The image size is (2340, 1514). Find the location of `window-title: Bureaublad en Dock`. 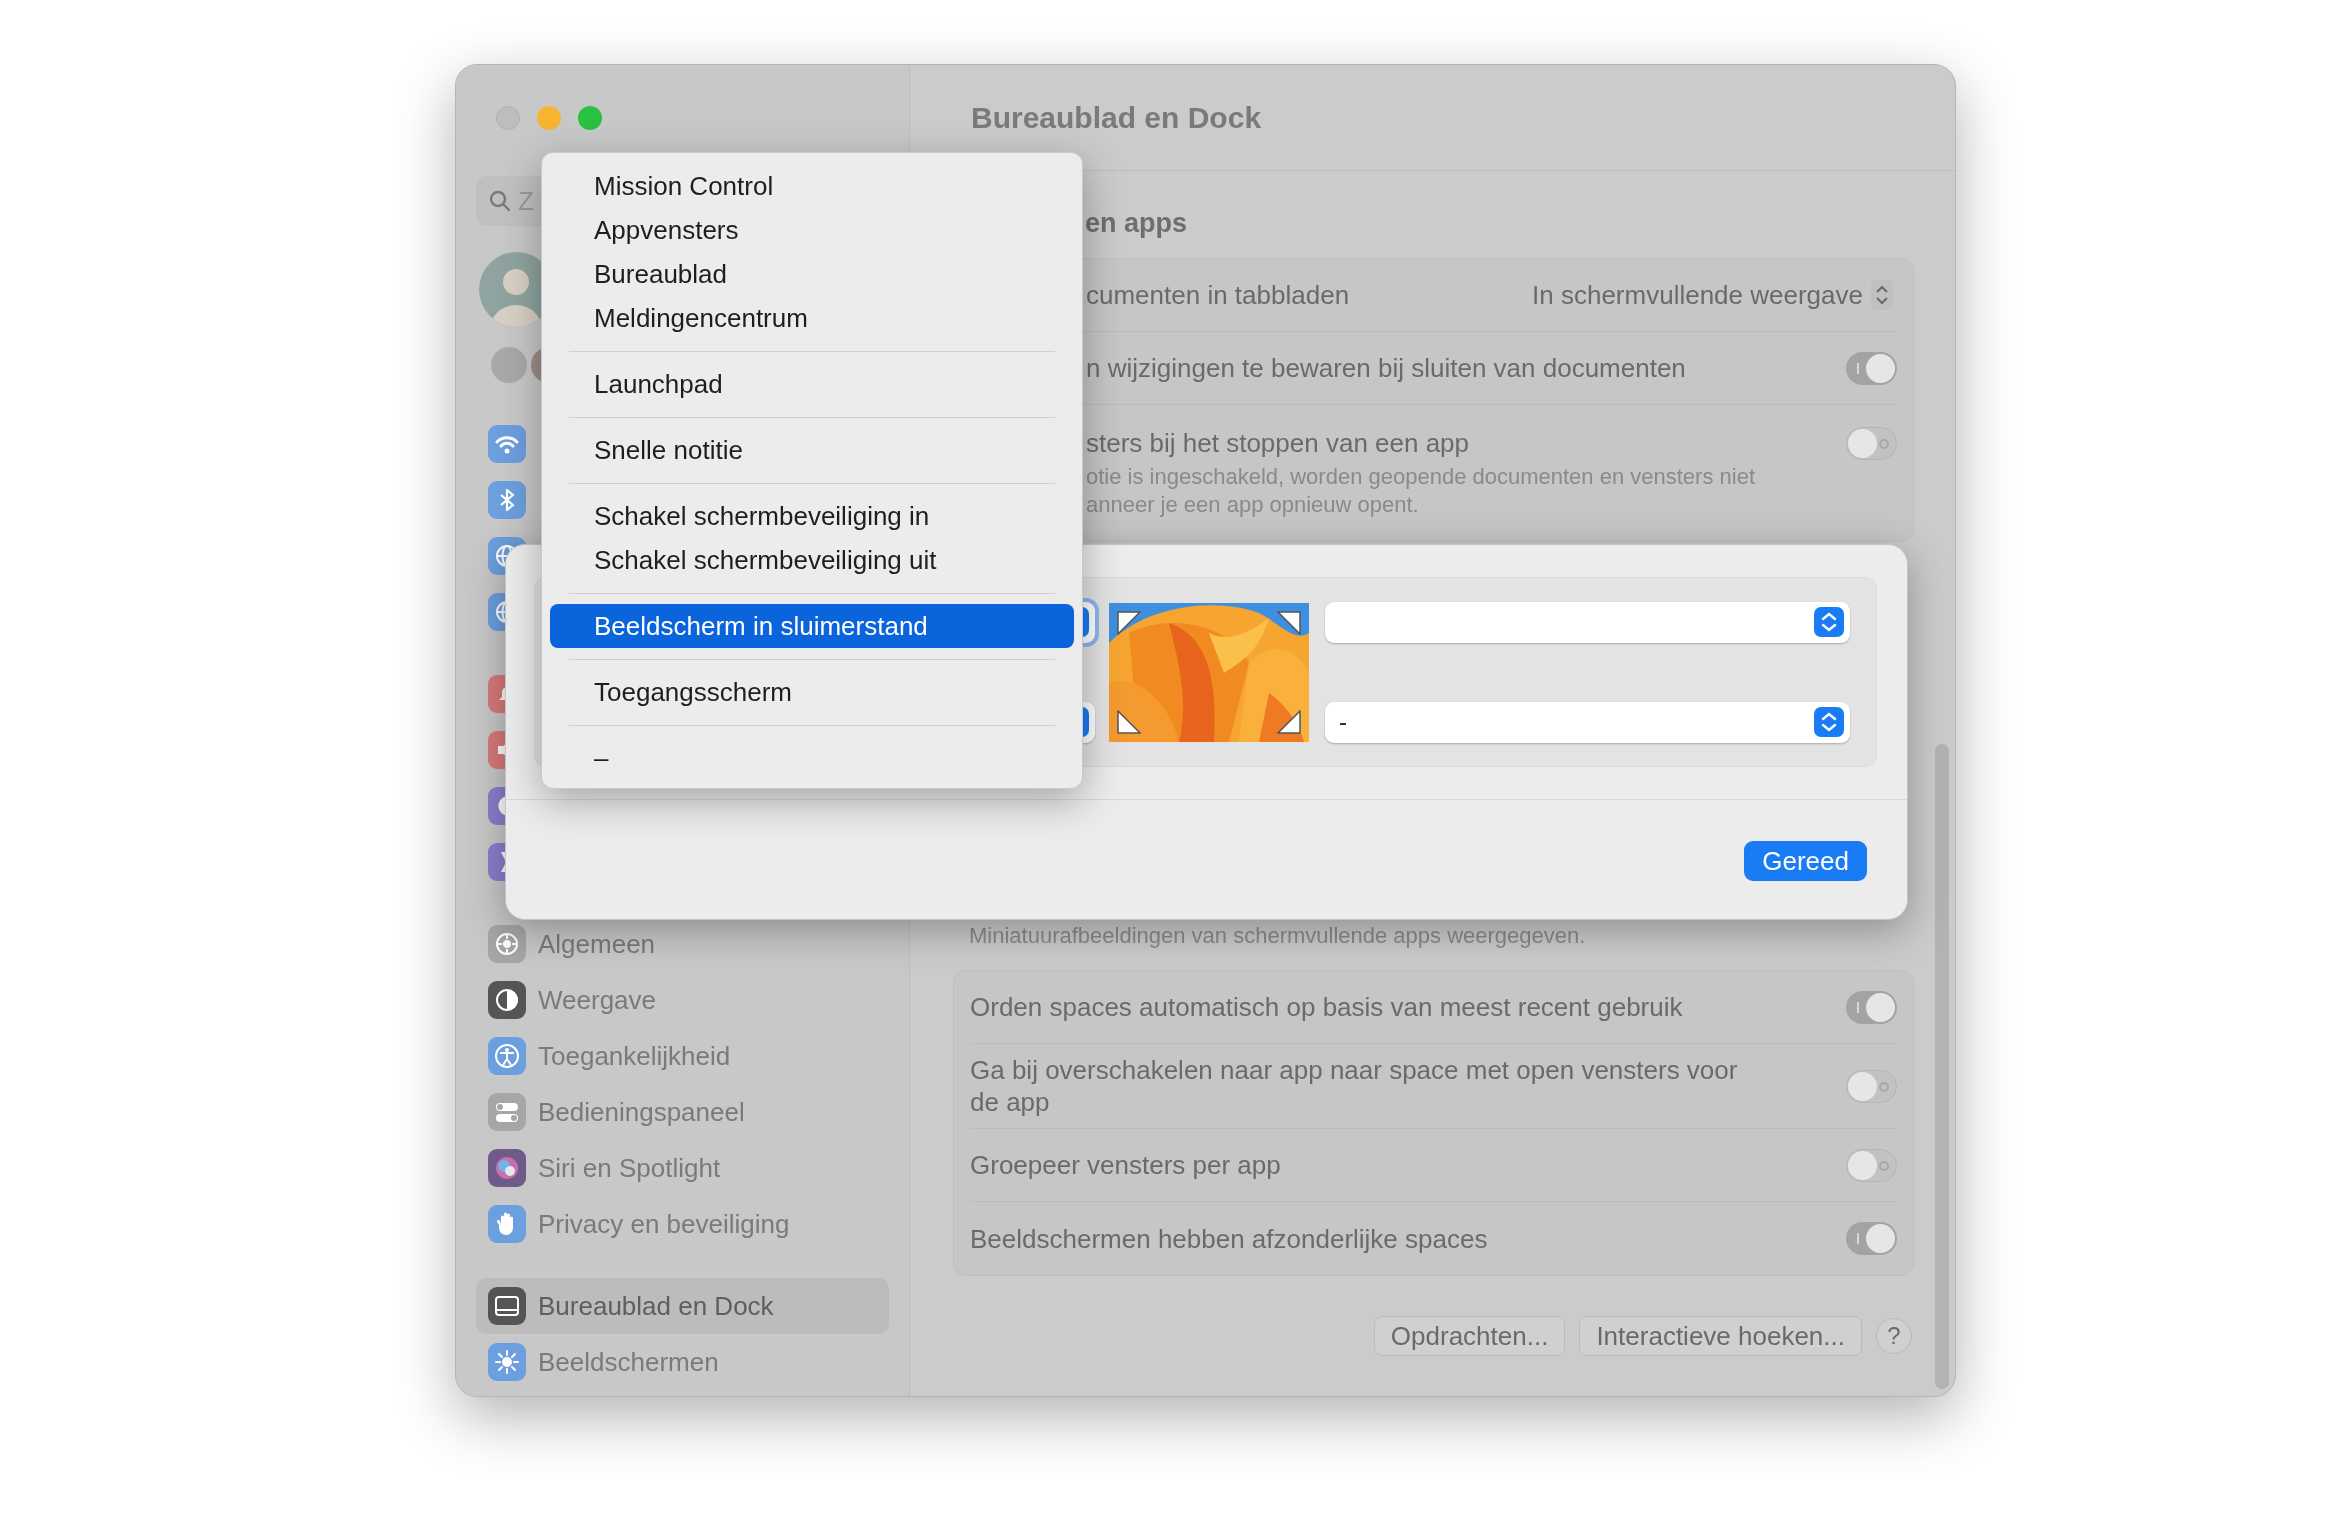

window-title: Bureaublad en Dock is located at coordinates (1116, 118).